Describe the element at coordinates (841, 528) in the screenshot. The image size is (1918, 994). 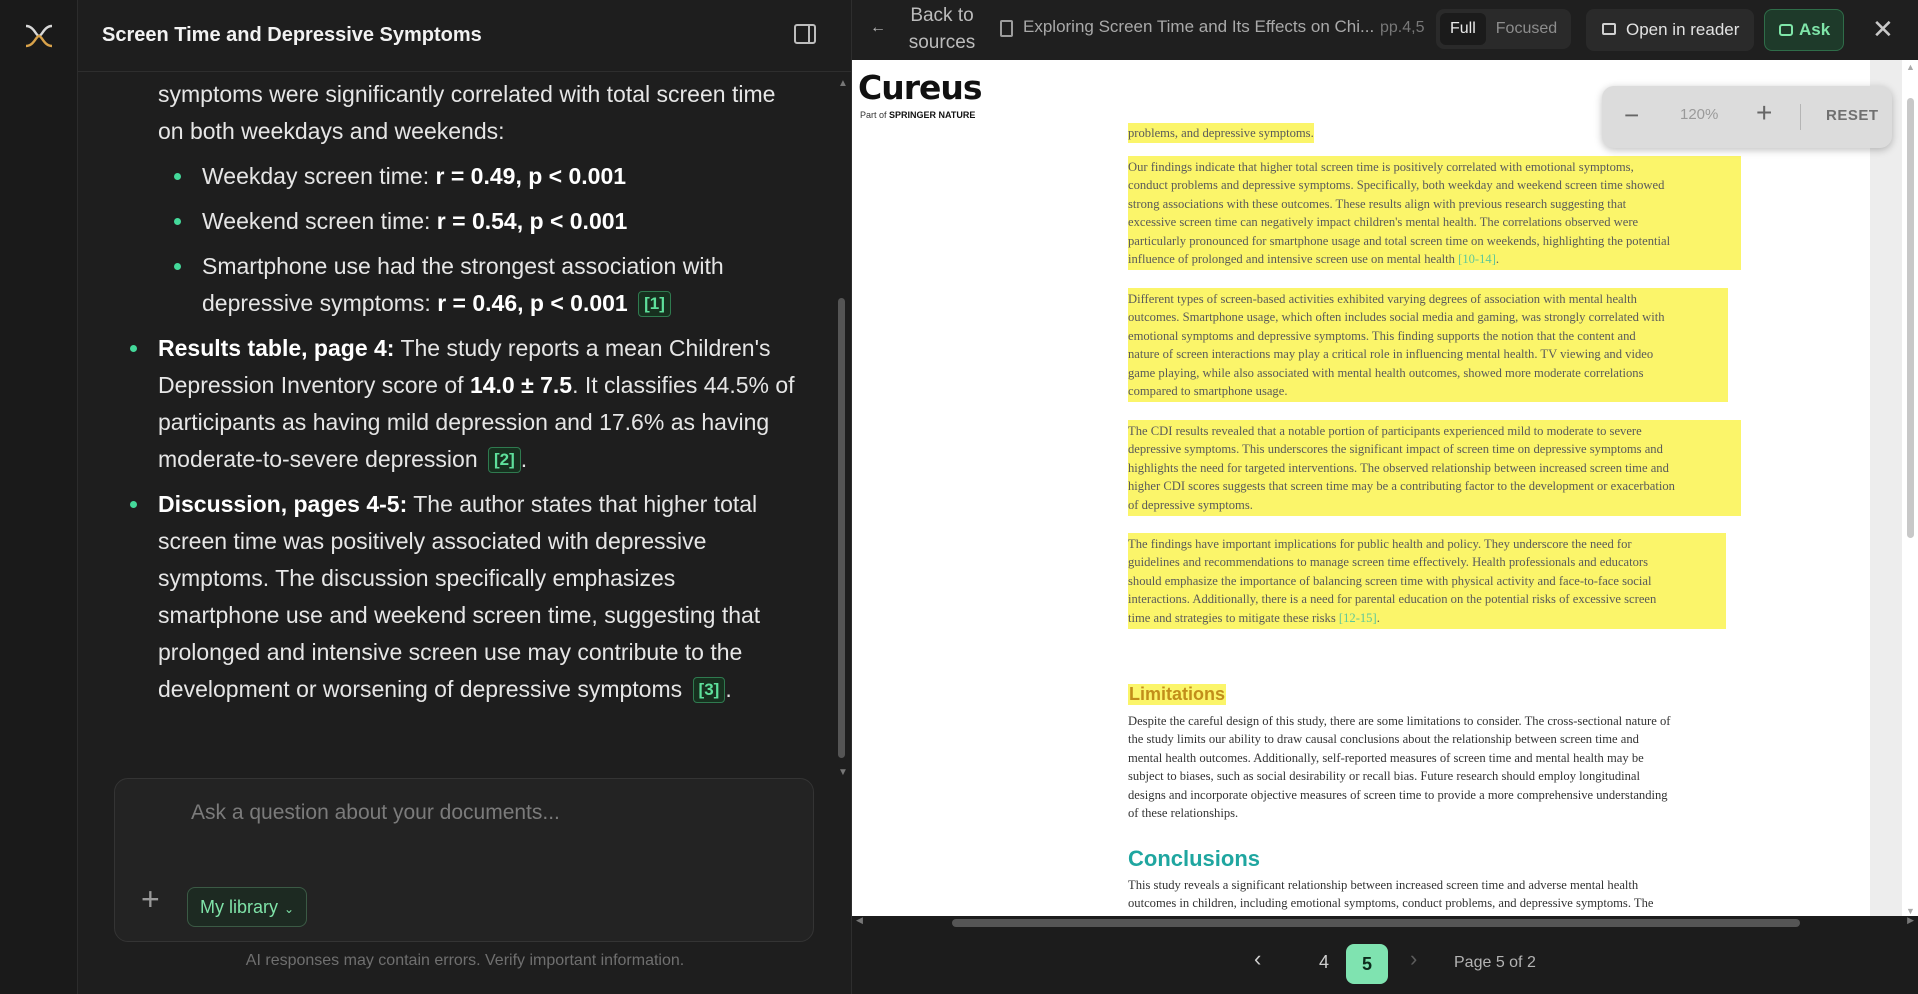
I see `chat-scroll-thumb` at that location.